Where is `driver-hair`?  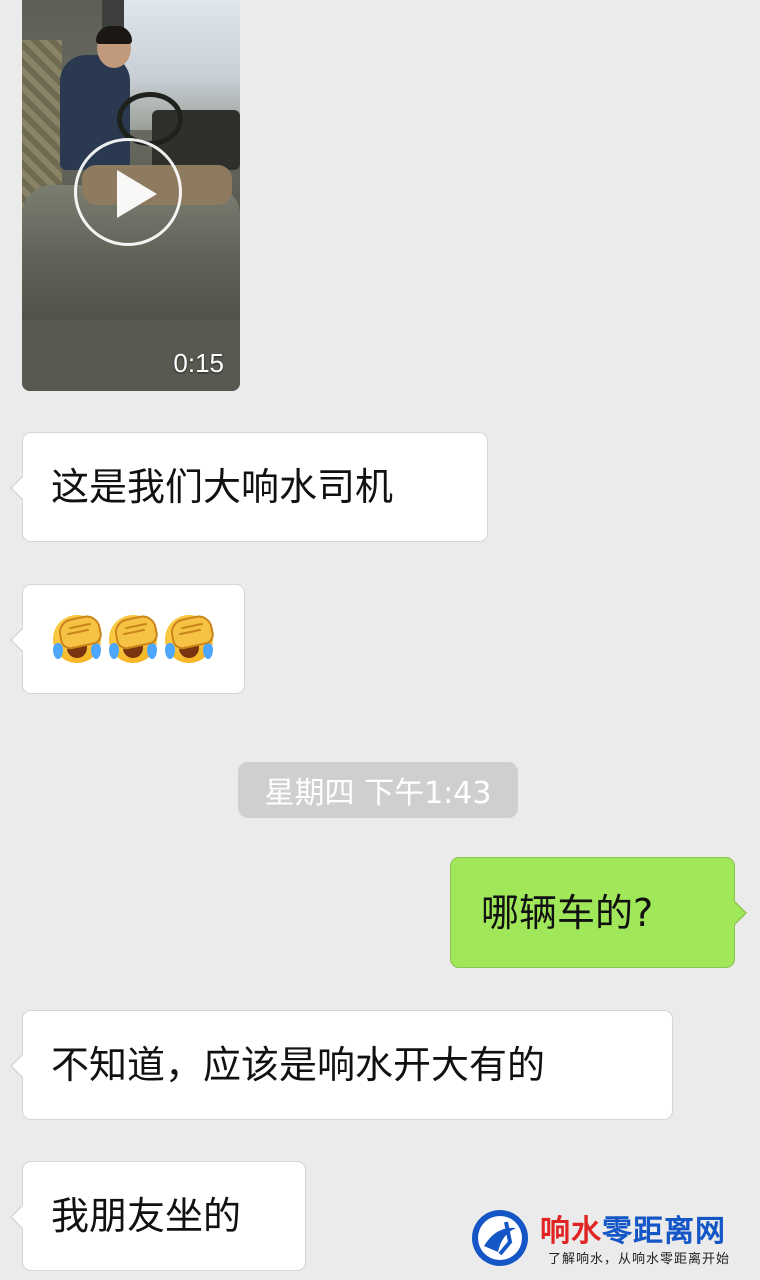
driver-hair is located at coordinates (114, 35).